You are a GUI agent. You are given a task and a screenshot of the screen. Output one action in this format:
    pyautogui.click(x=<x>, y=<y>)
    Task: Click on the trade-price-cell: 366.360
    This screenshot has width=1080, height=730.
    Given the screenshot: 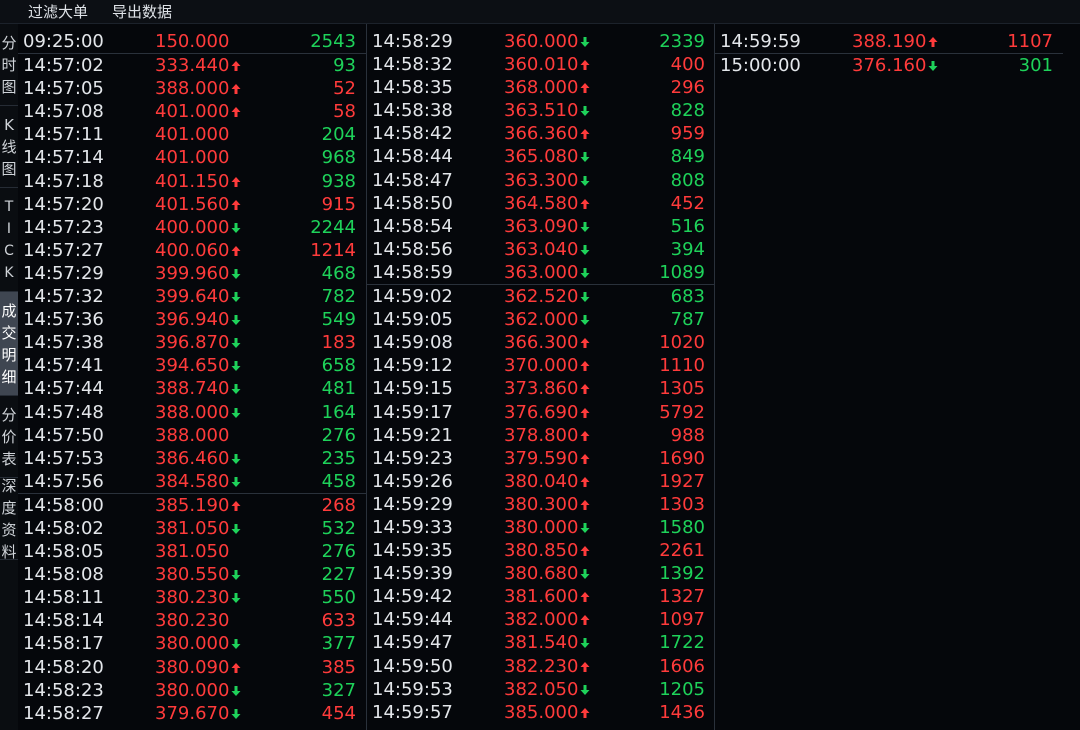 What is the action you would take?
    pyautogui.click(x=547, y=133)
    